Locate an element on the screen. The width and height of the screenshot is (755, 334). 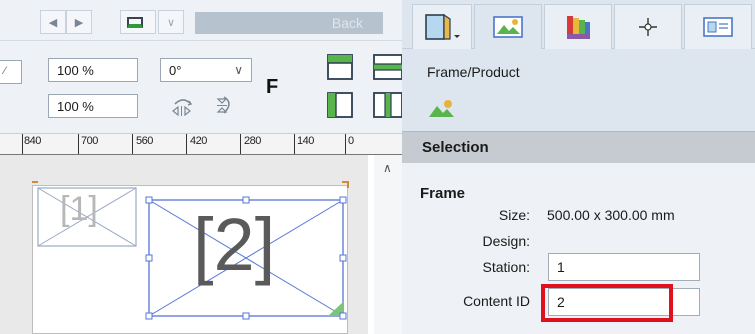
design-label: Design: is located at coordinates (506, 241).